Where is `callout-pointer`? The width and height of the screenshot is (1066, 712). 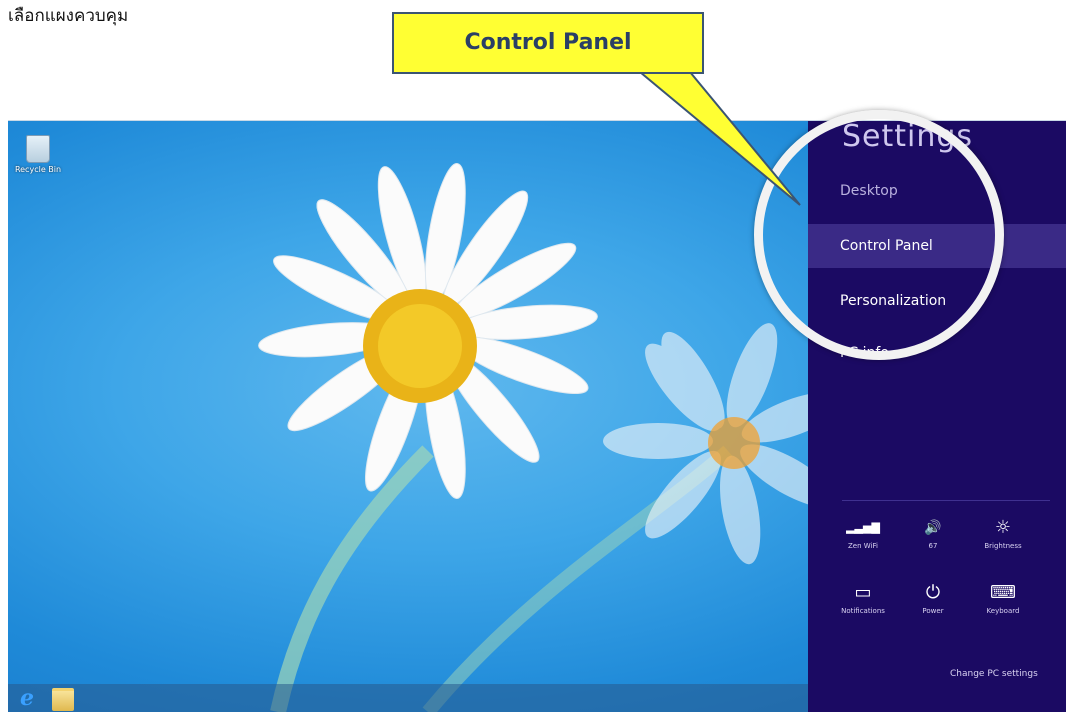 callout-pointer is located at coordinates (719, 138).